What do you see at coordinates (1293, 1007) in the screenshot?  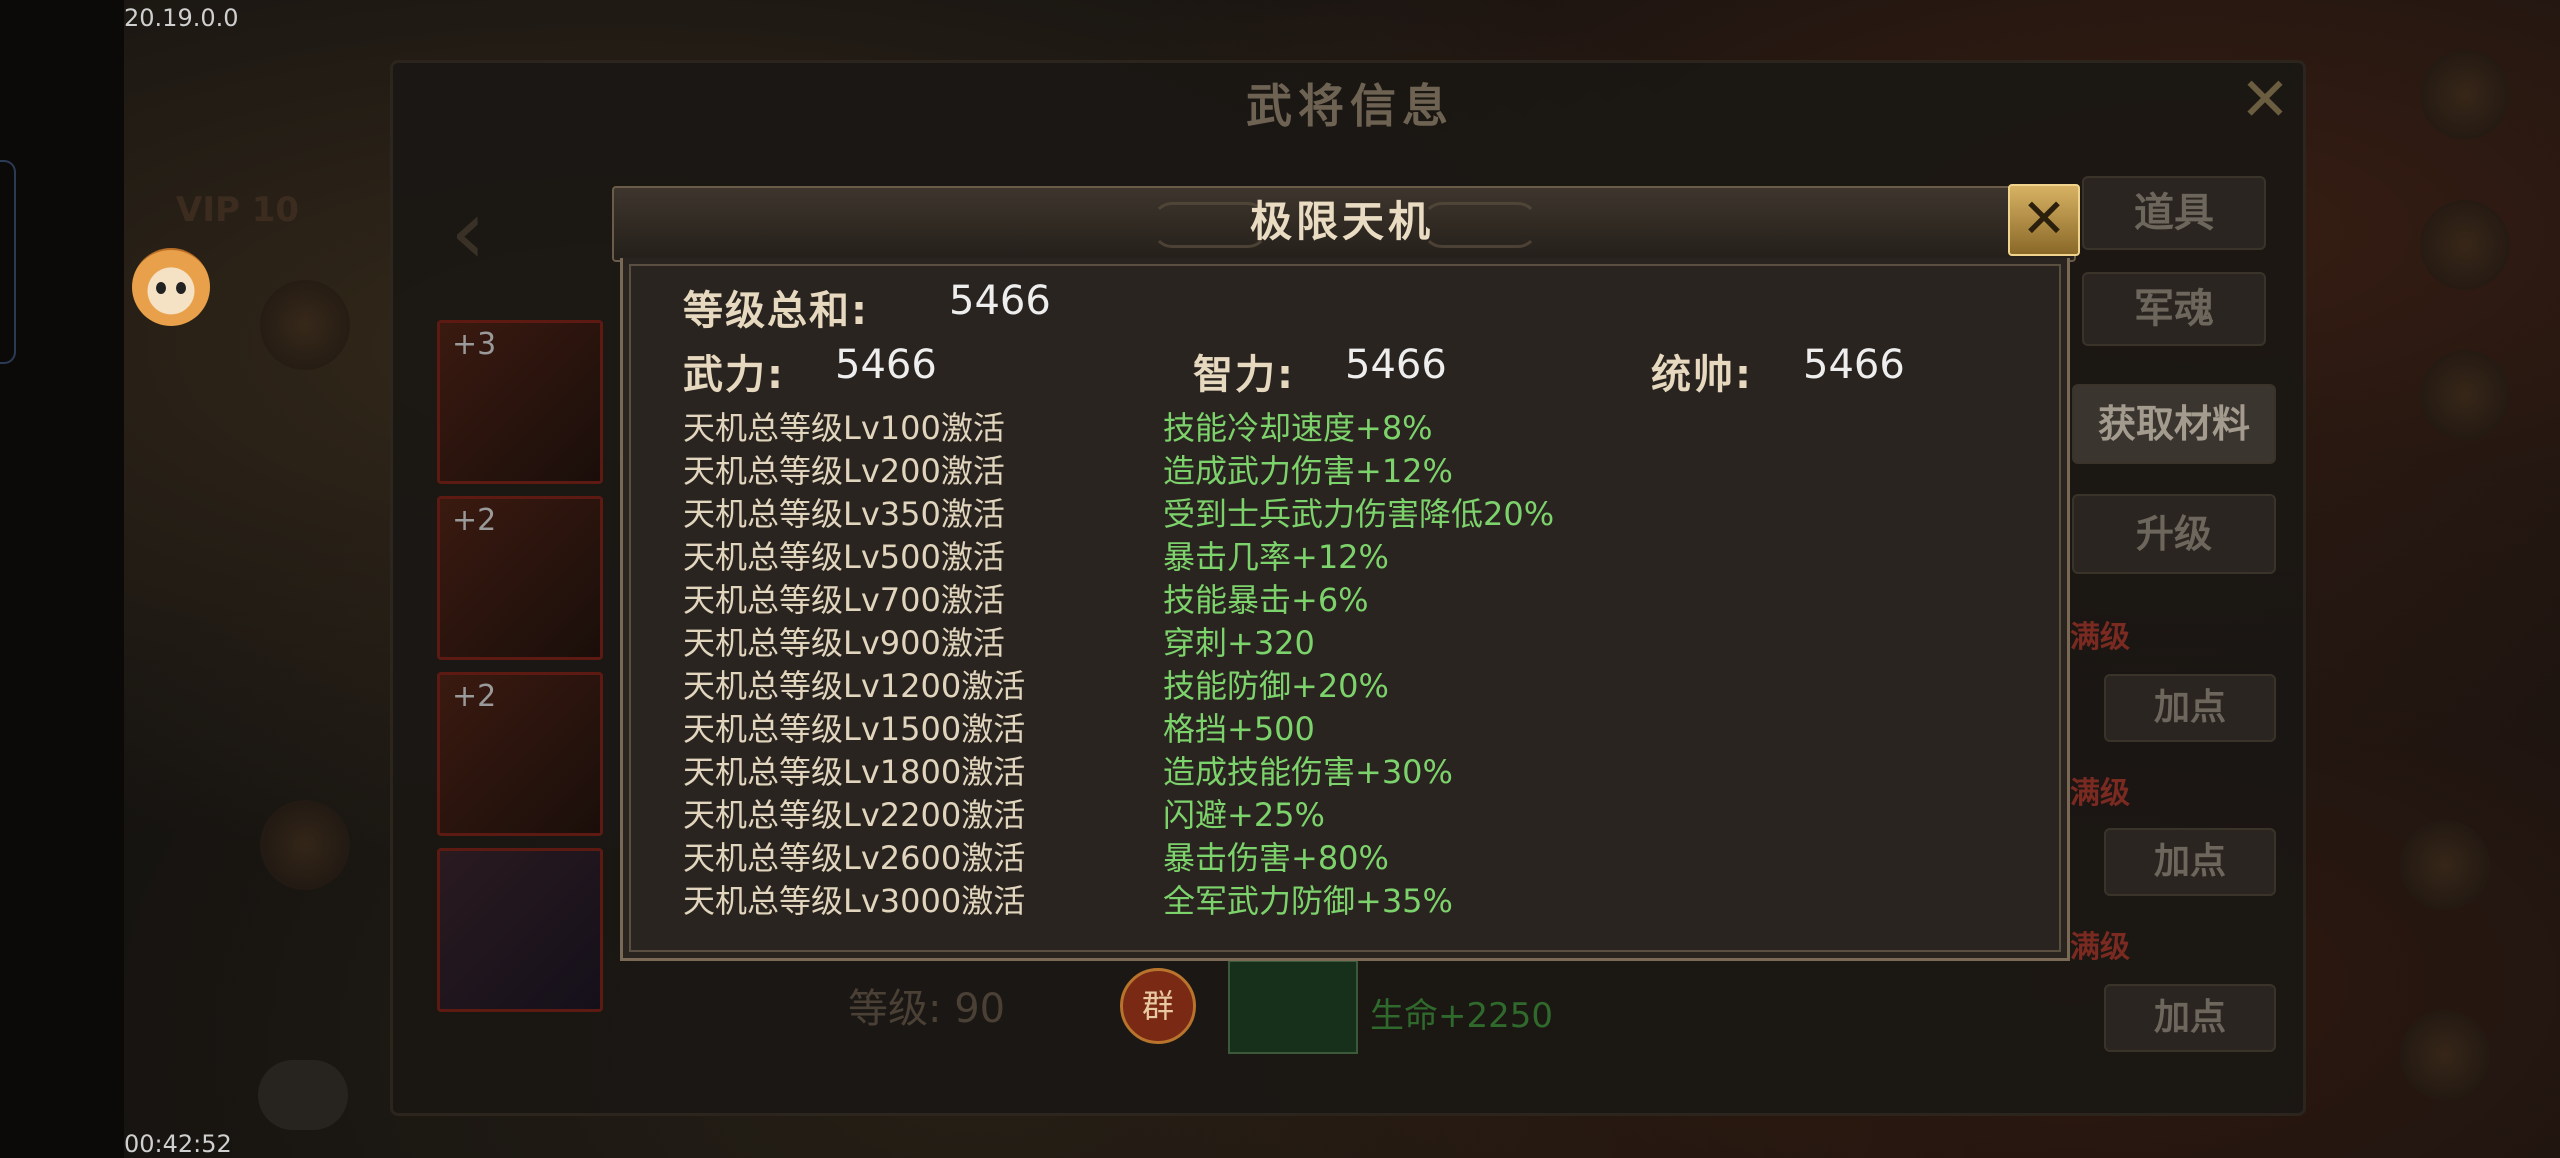 I see `skill-icon` at bounding box center [1293, 1007].